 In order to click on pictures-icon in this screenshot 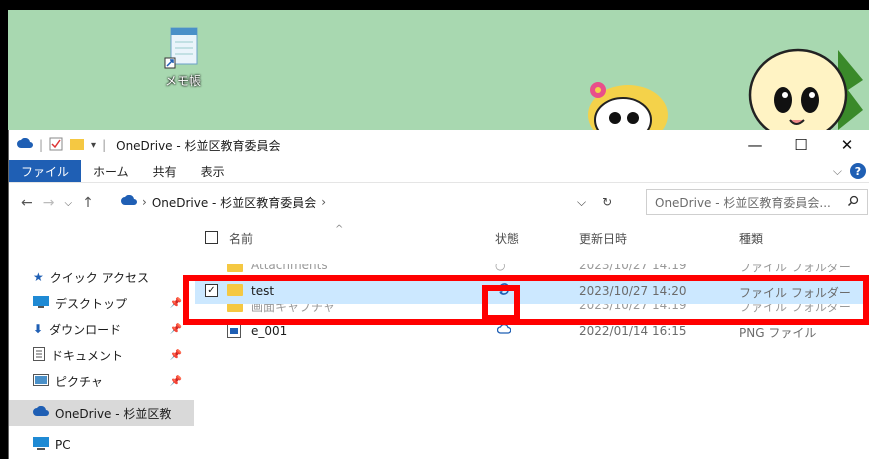, I will do `click(41, 381)`.